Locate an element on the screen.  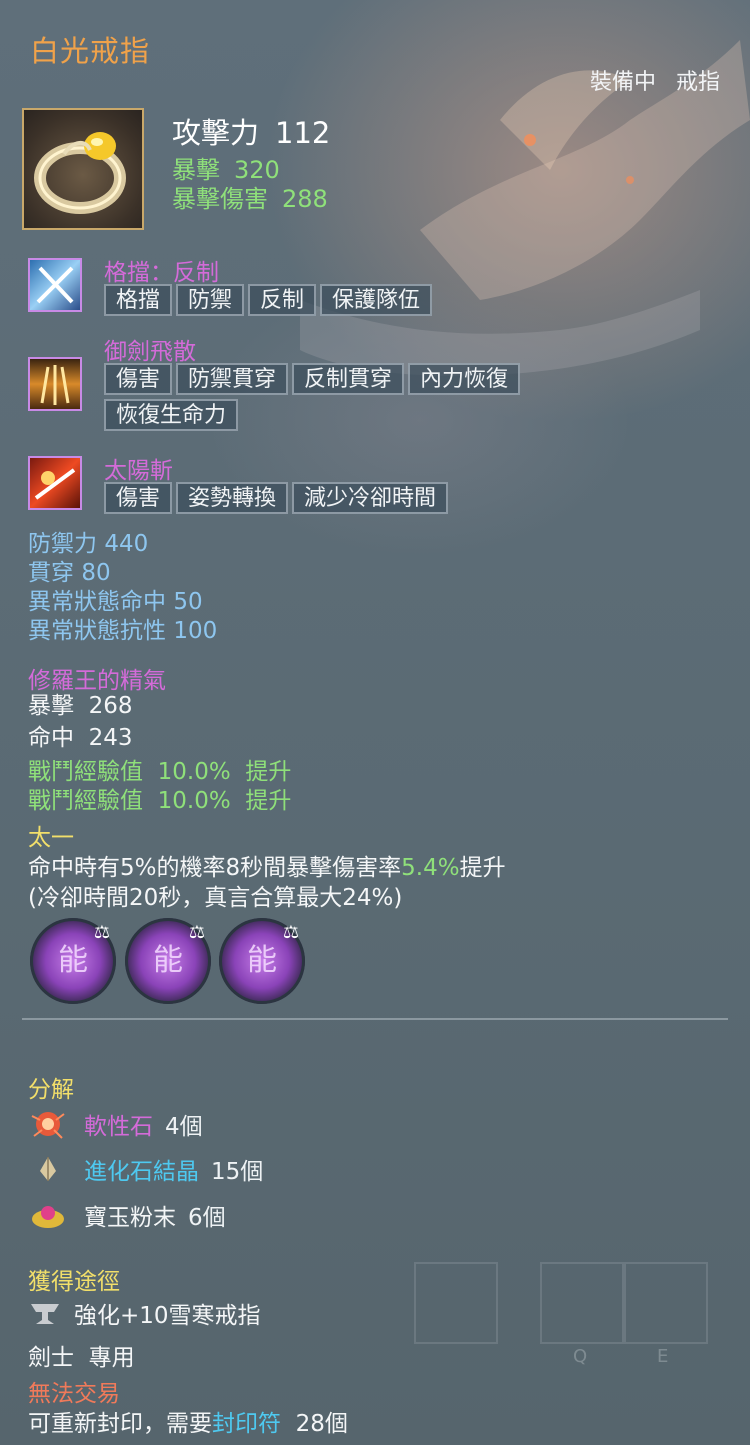
crit-dmg-value: 288 is located at coordinates (305, 199).